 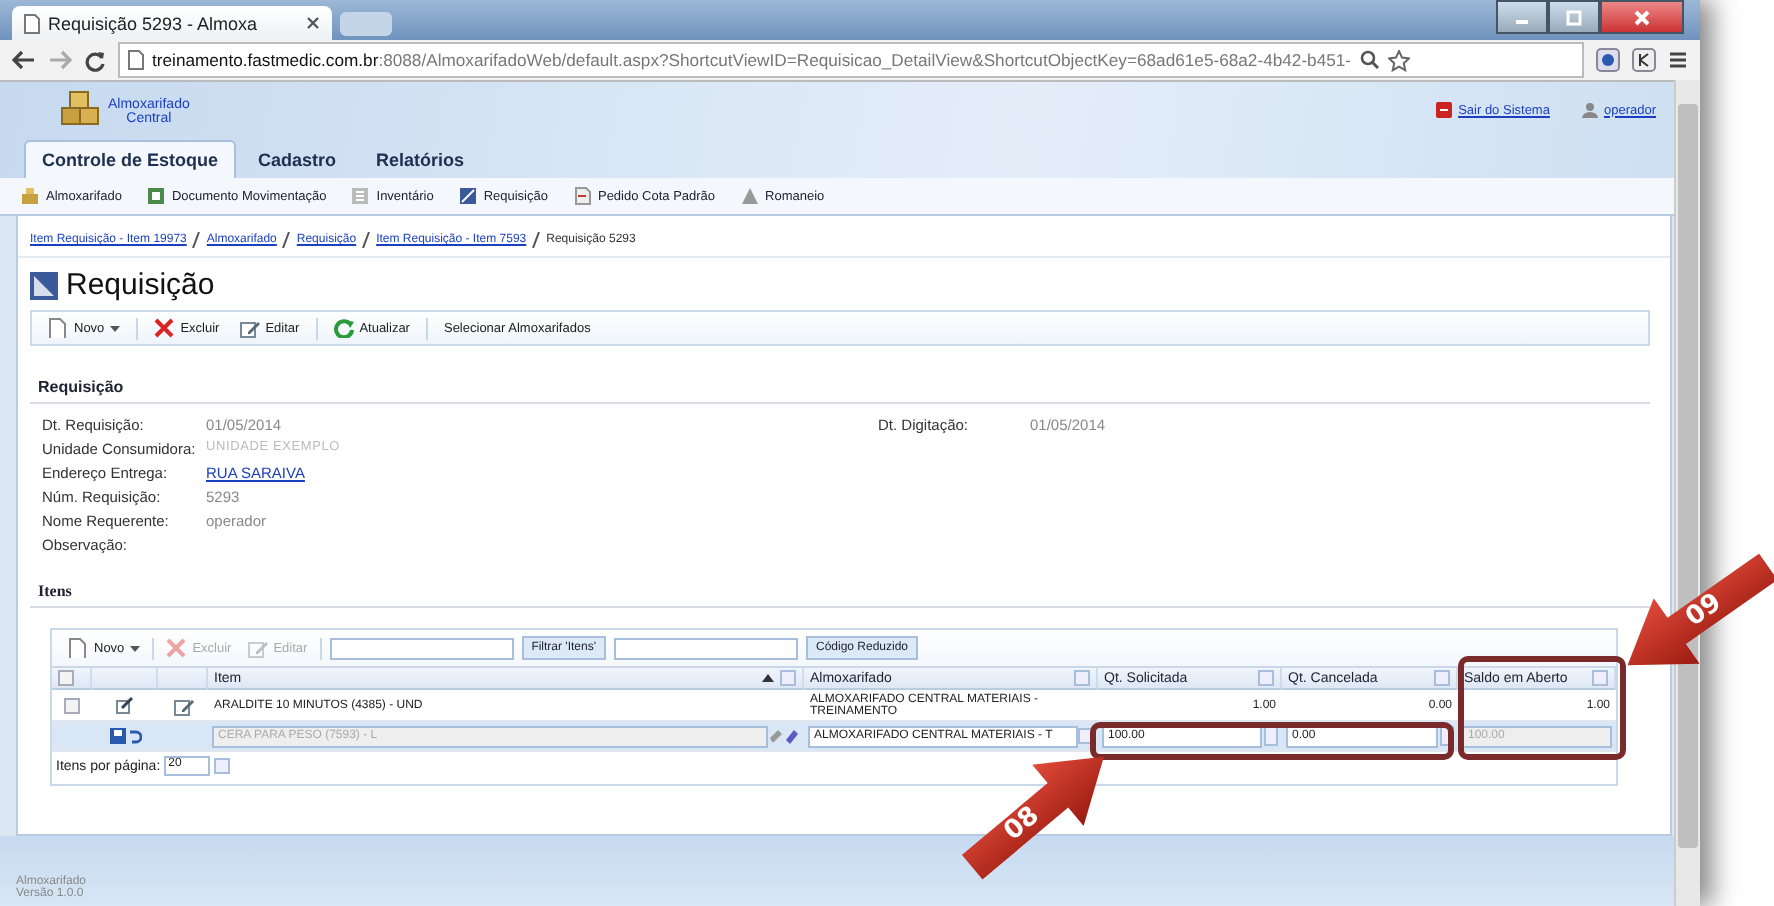 I want to click on nav-tab: Relatórios, so click(x=420, y=159).